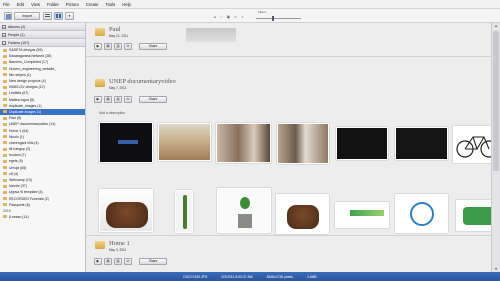 Image resolution: width=500 pixels, height=281 pixels. I want to click on menu-picture: Picture, so click(72, 4).